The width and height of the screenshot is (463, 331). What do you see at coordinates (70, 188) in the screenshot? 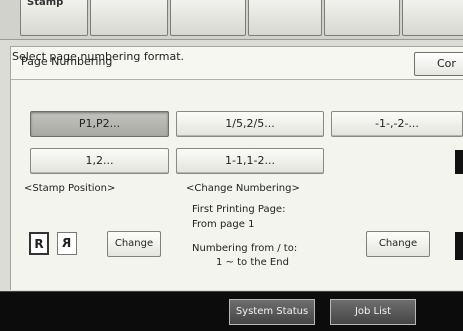
I see `stamp-position-label: <Stamp Position>` at bounding box center [70, 188].